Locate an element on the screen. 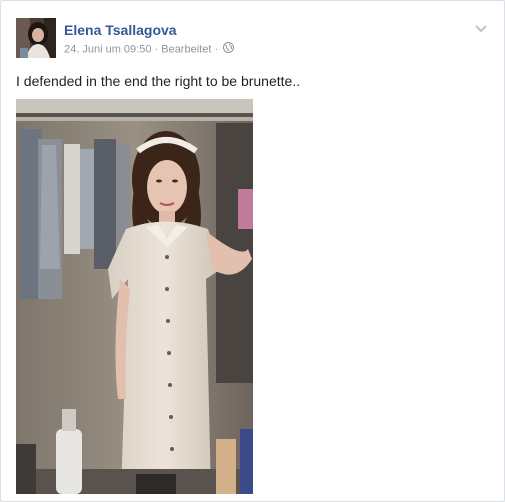 The height and width of the screenshot is (502, 505). chevron-down-icon is located at coordinates (481, 27).